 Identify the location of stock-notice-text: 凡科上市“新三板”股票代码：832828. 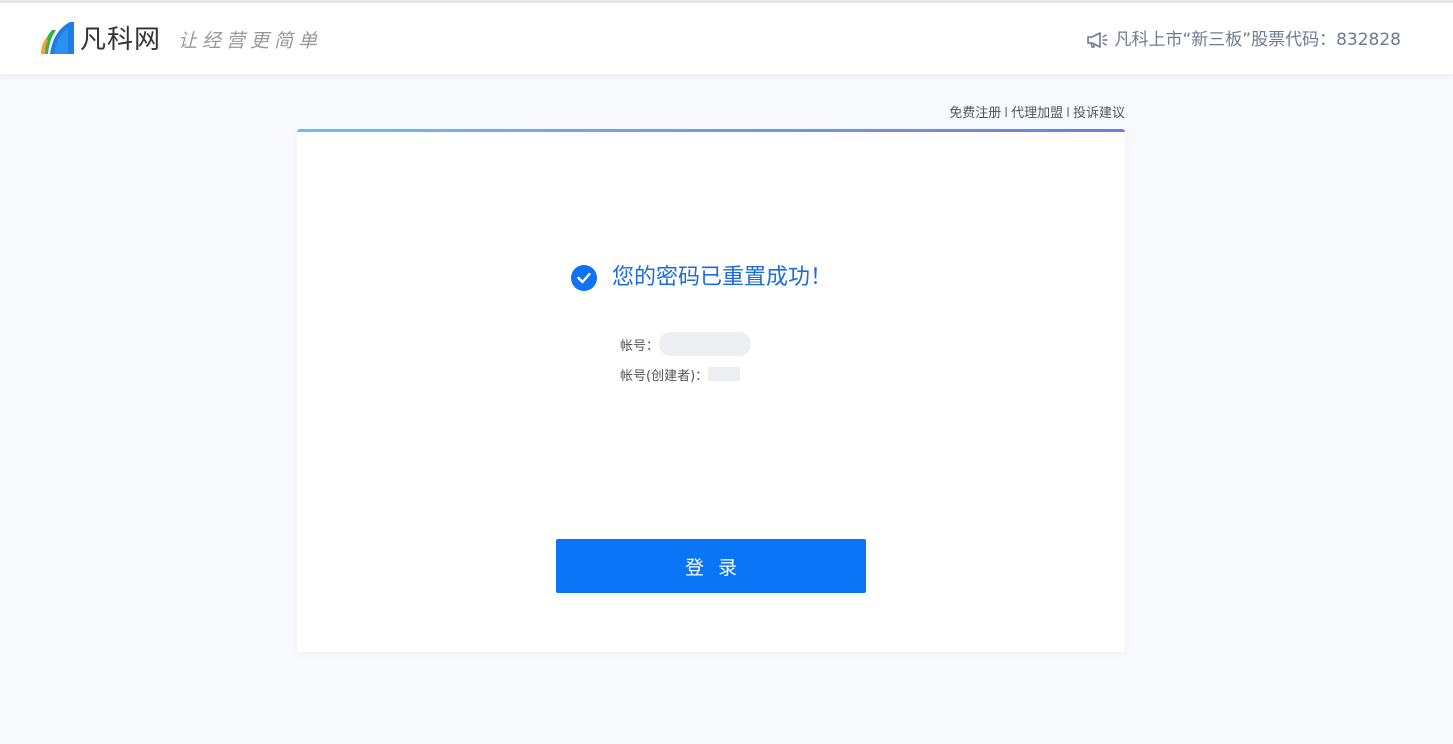
(1257, 40).